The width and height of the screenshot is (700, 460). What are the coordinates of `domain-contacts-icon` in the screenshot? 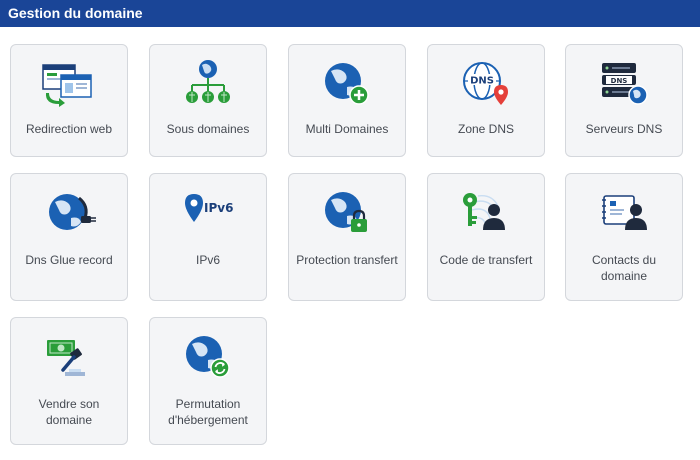 It's located at (624, 212).